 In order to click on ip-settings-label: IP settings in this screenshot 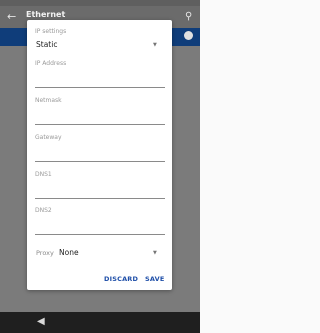, I will do `click(51, 31)`.